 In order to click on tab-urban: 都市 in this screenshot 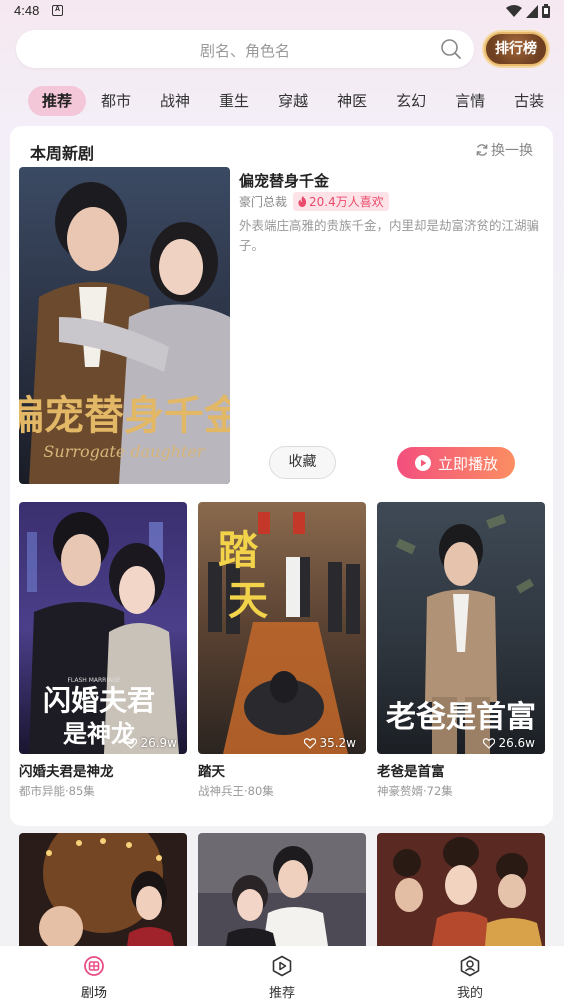, I will do `click(116, 101)`.